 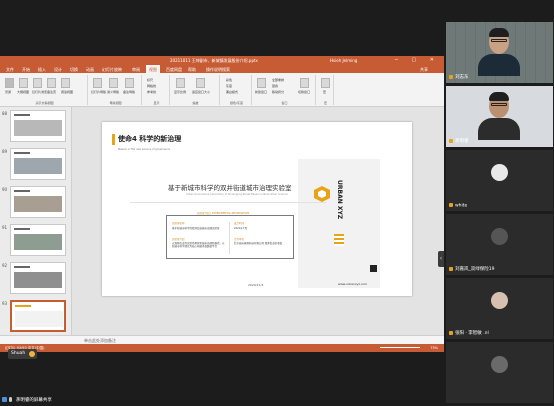 What do you see at coordinates (339, 200) in the screenshot?
I see `urban-brand: URBAN XYZ` at bounding box center [339, 200].